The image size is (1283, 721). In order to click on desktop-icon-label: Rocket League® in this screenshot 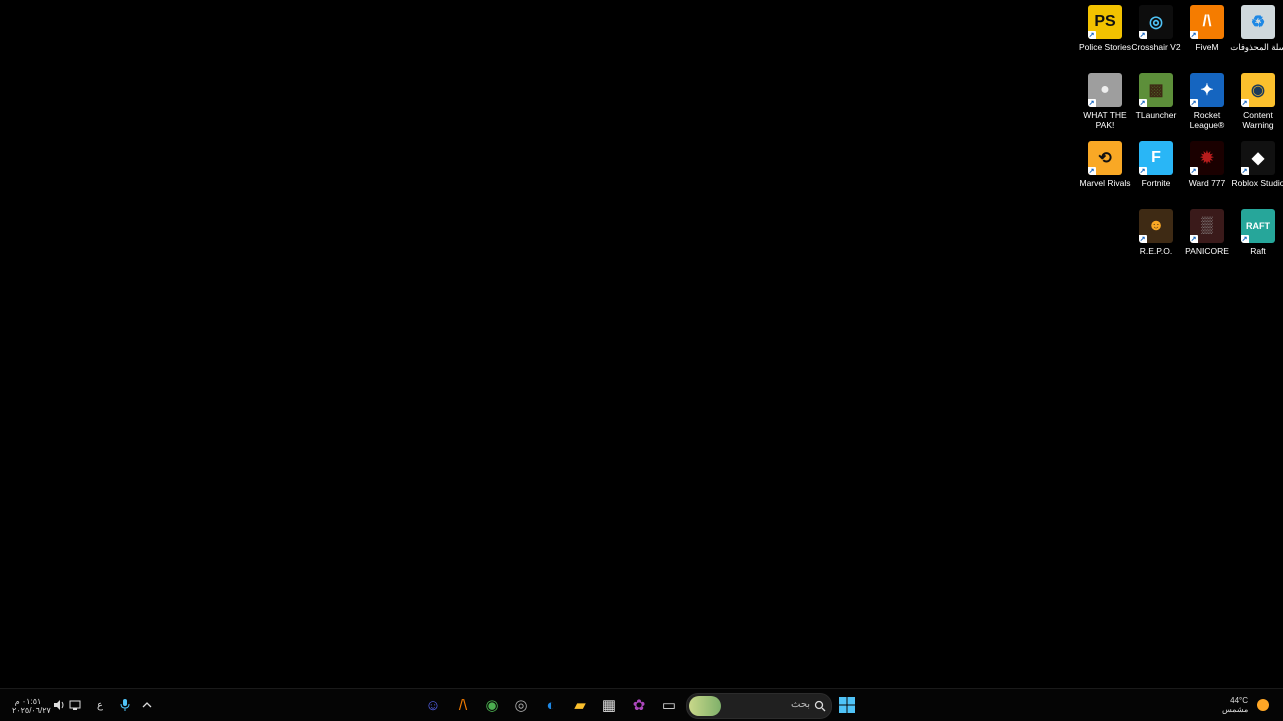, I will do `click(1207, 120)`.